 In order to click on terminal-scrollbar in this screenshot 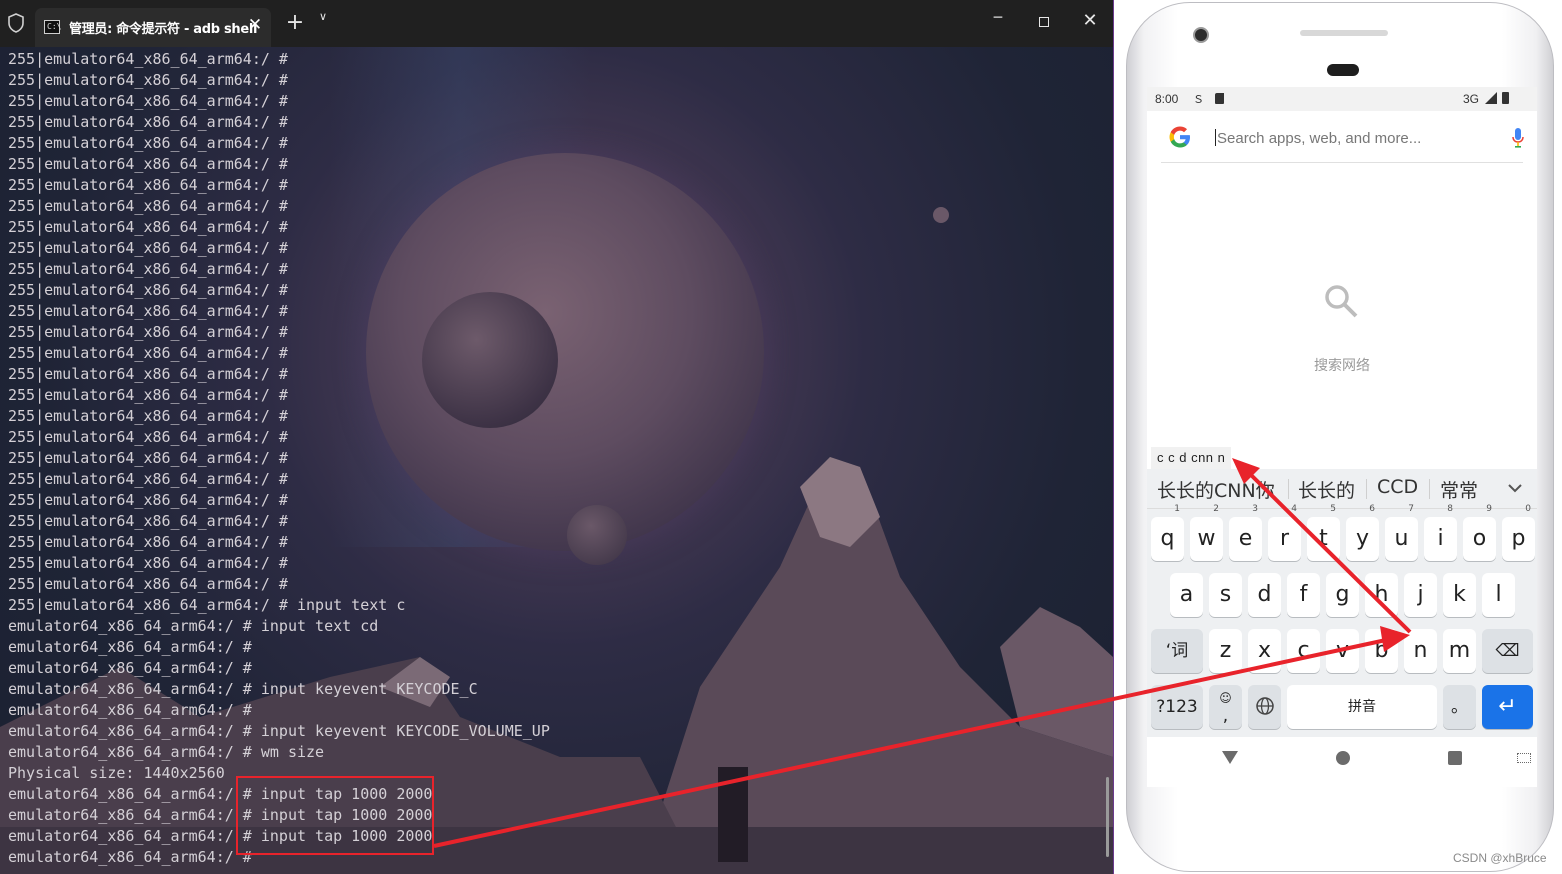, I will do `click(1107, 817)`.